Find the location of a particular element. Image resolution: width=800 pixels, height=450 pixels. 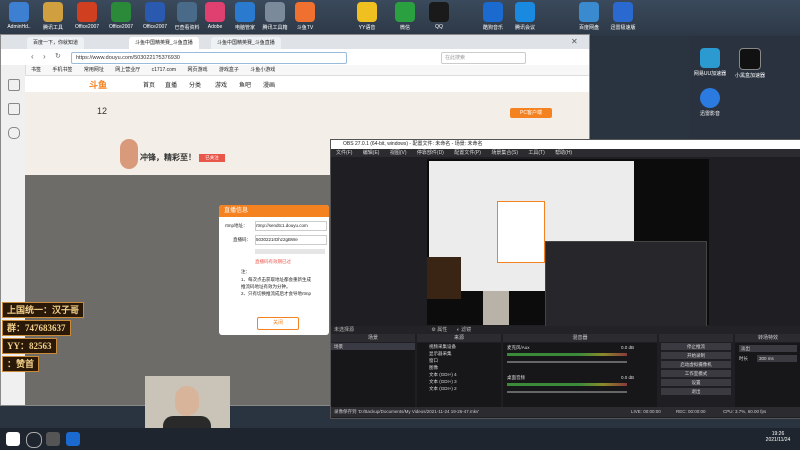

desktop-icon-xunlei: 迅雷影音 is located at coordinates (710, 102).